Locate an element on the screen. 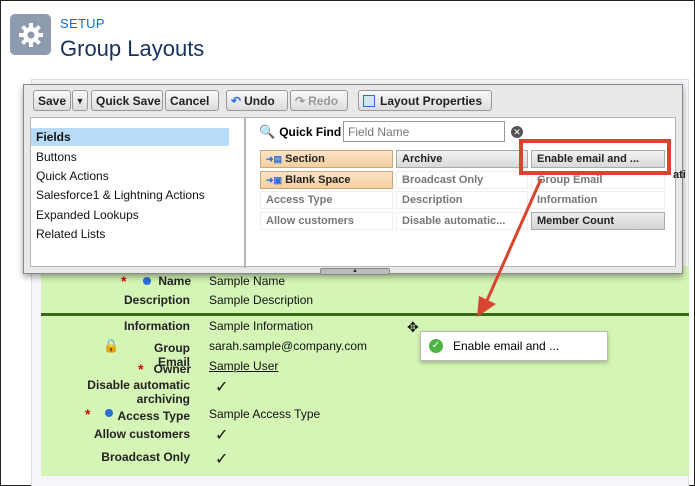 The width and height of the screenshot is (695, 486). check-circle-icon: ✓ is located at coordinates (436, 346).